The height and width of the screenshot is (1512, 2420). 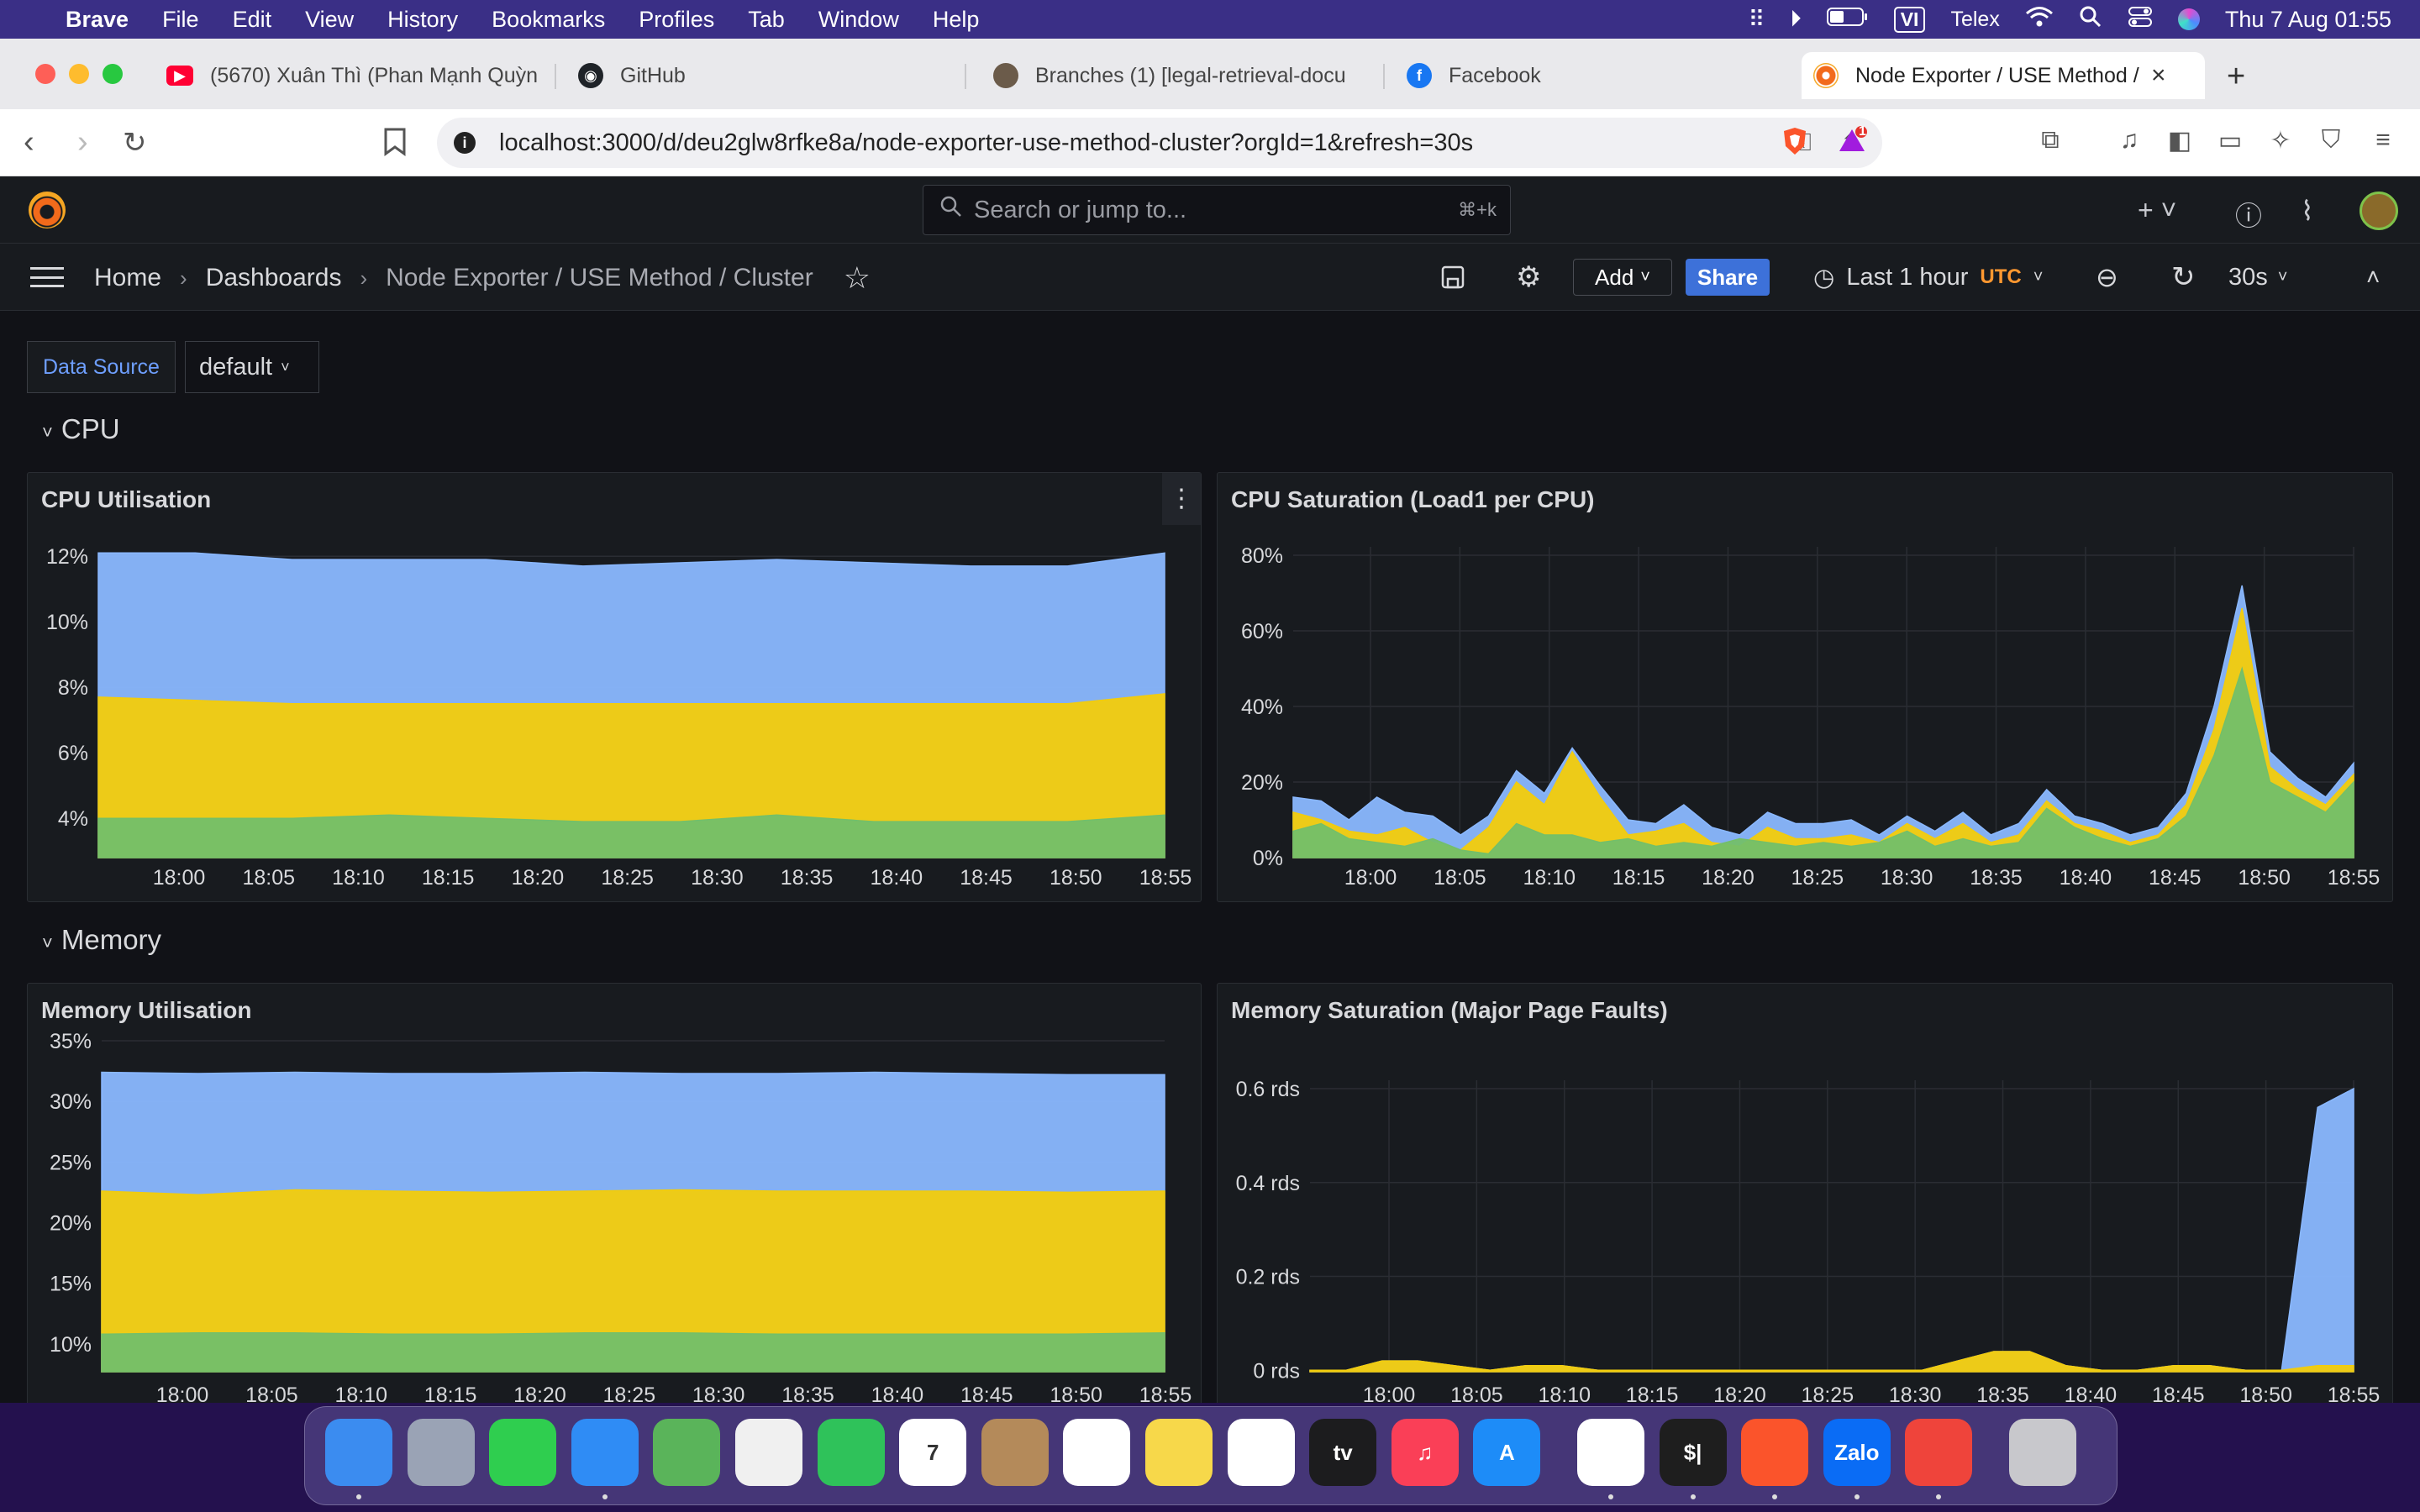 I want to click on leo-ai-icon: ✧, so click(x=2280, y=141).